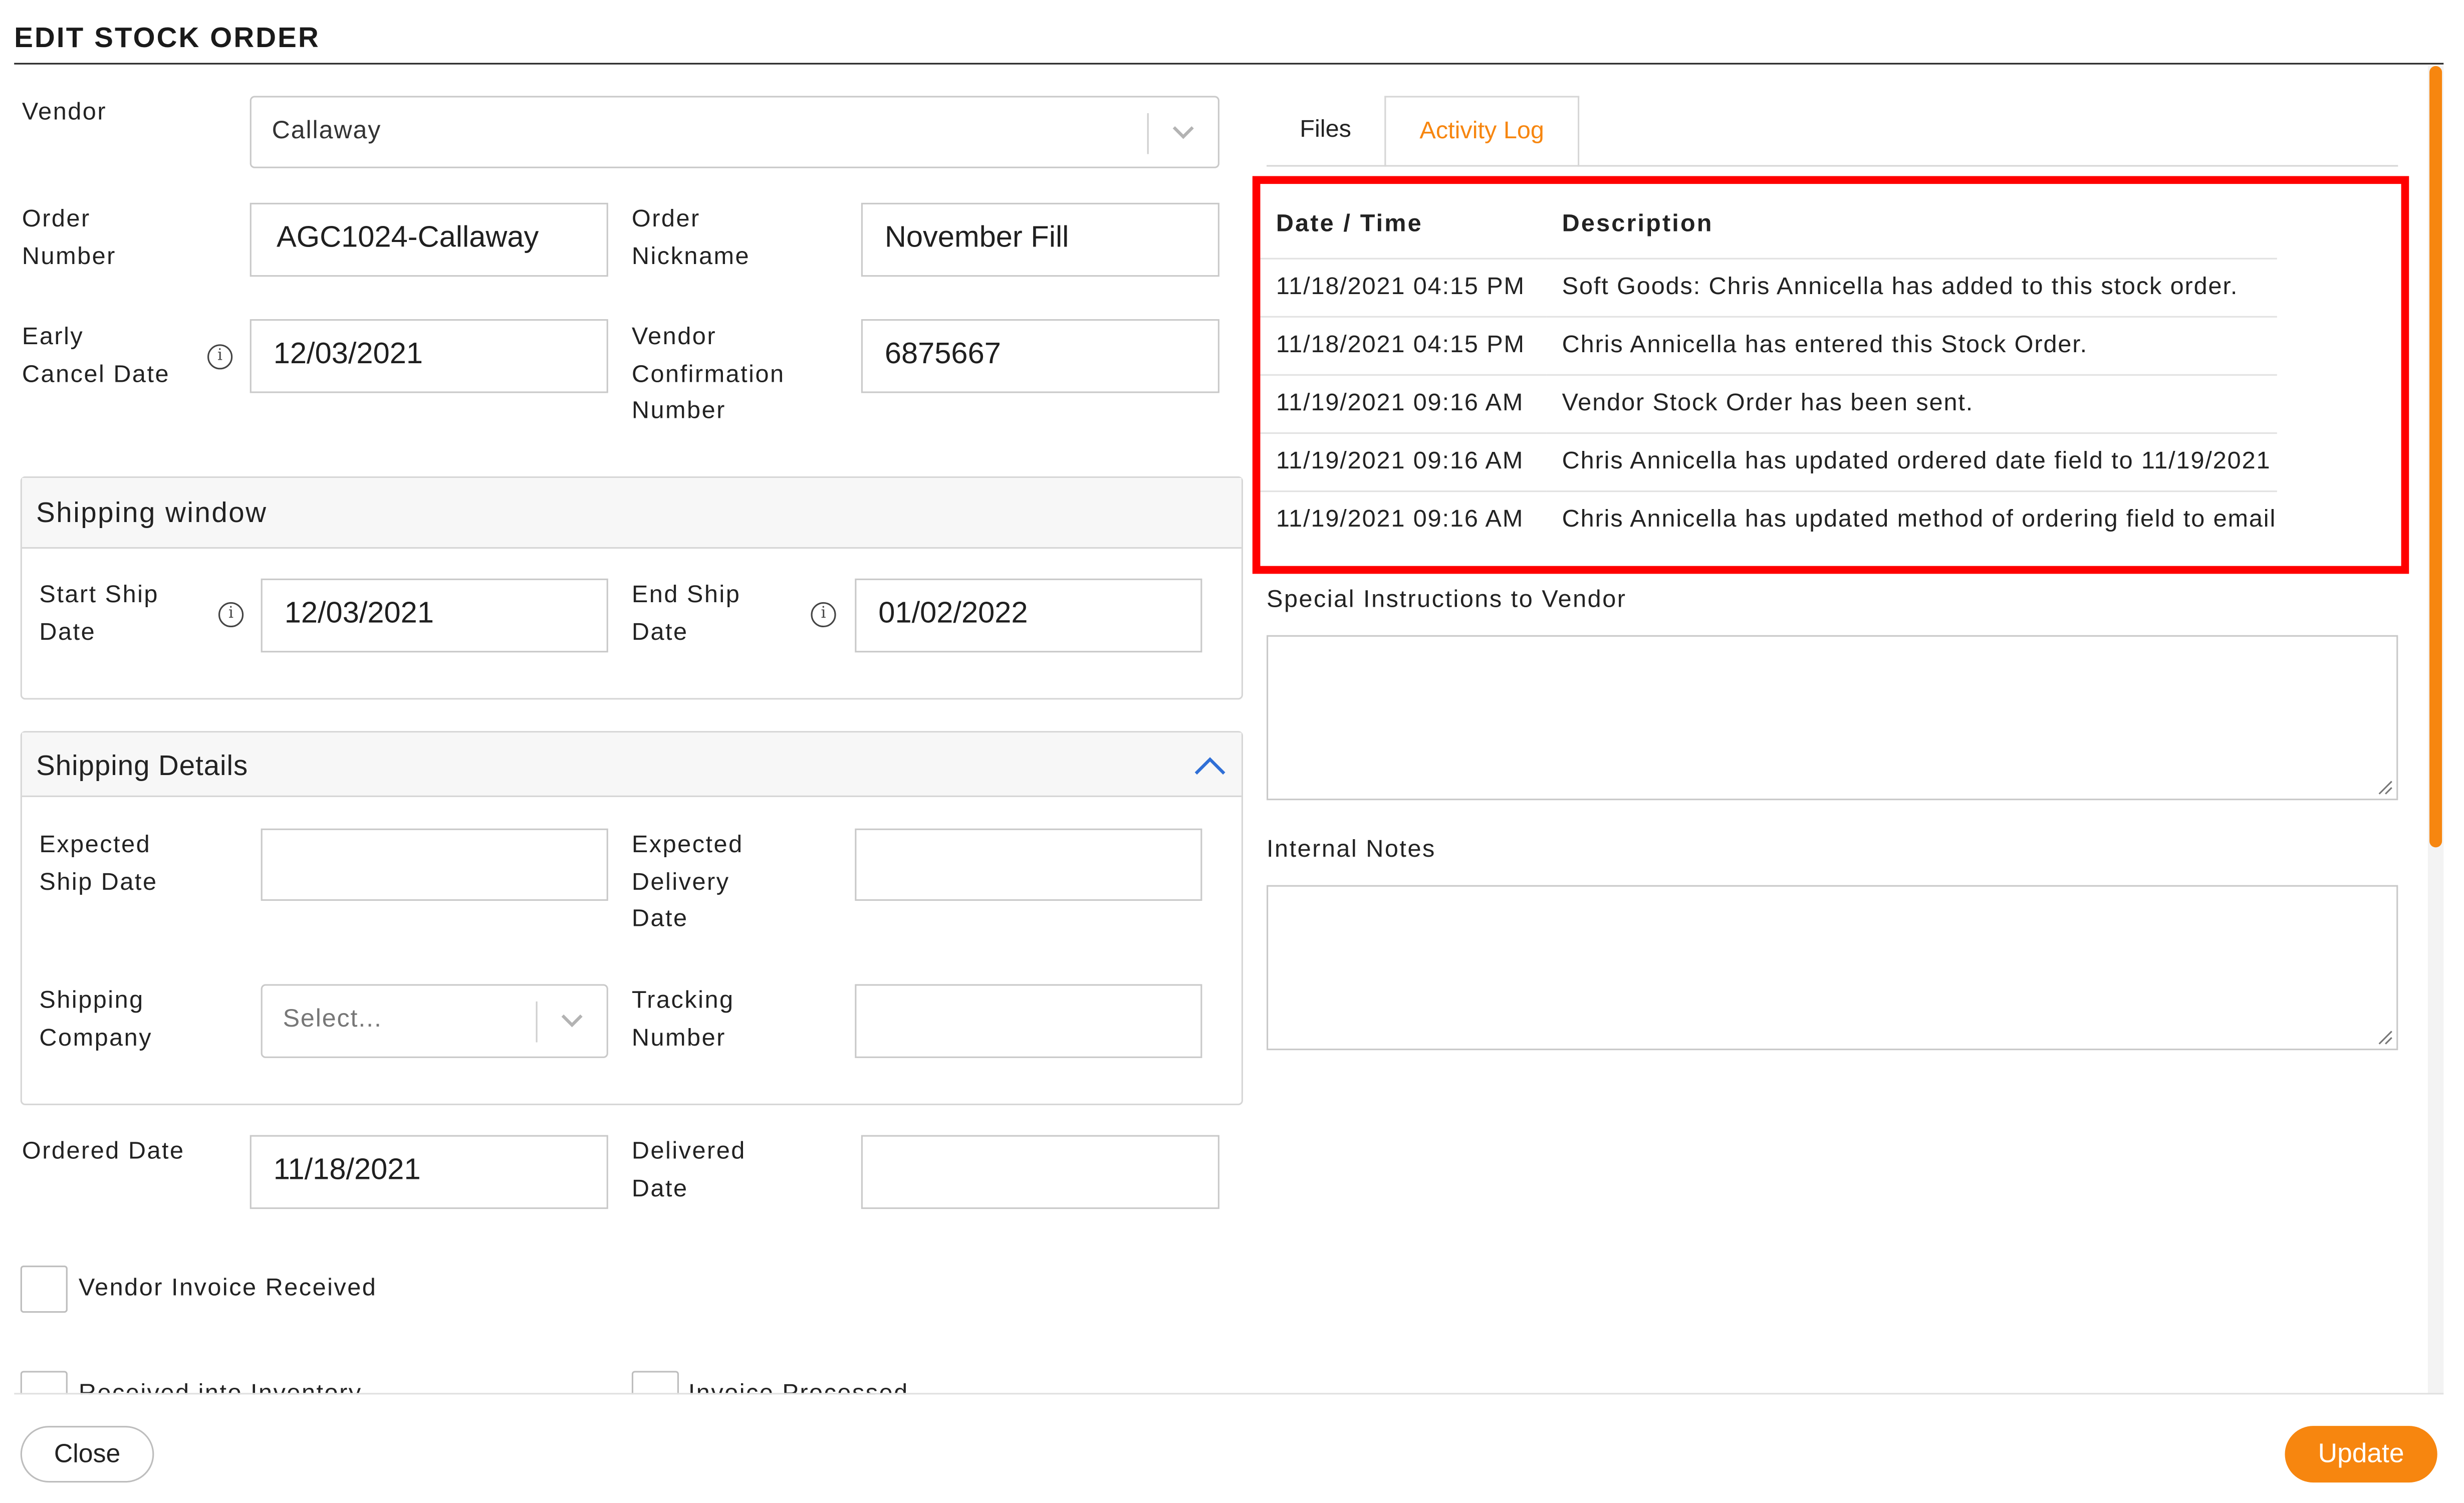 This screenshot has height=1503, width=2464. I want to click on footer-divider, so click(1229, 1394).